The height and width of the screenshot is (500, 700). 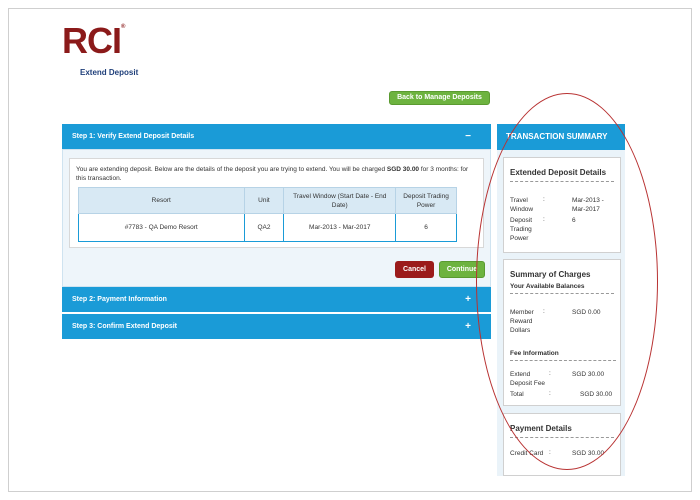 What do you see at coordinates (596, 394) in the screenshot?
I see `total-value: SGD 30.00` at bounding box center [596, 394].